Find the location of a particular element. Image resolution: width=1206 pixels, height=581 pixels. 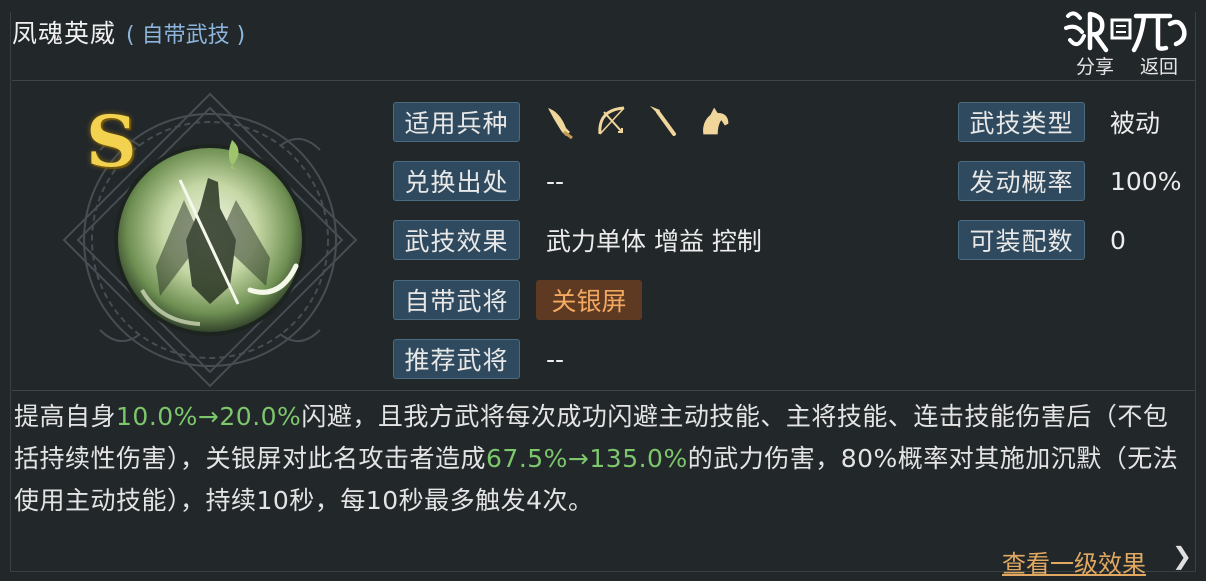

saber-icon is located at coordinates (560, 124).